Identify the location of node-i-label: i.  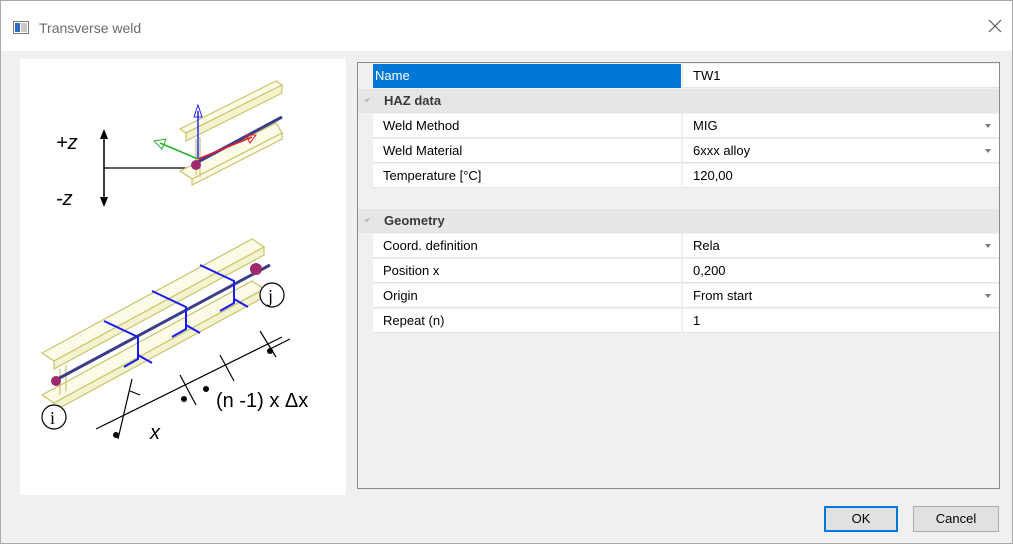
(52, 418).